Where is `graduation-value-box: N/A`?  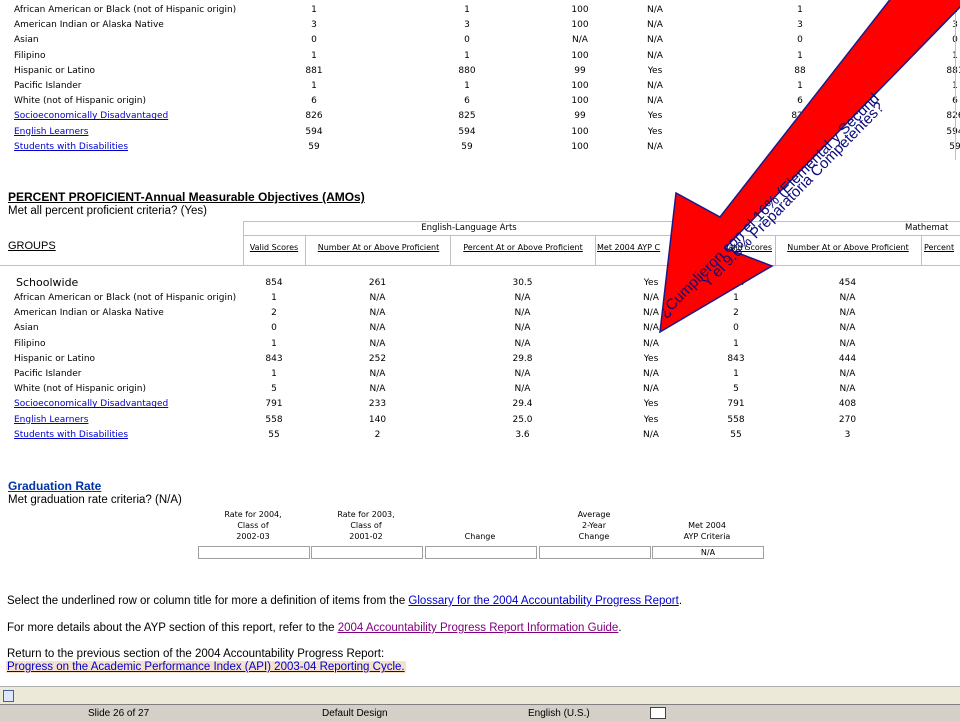 graduation-value-box: N/A is located at coordinates (708, 552).